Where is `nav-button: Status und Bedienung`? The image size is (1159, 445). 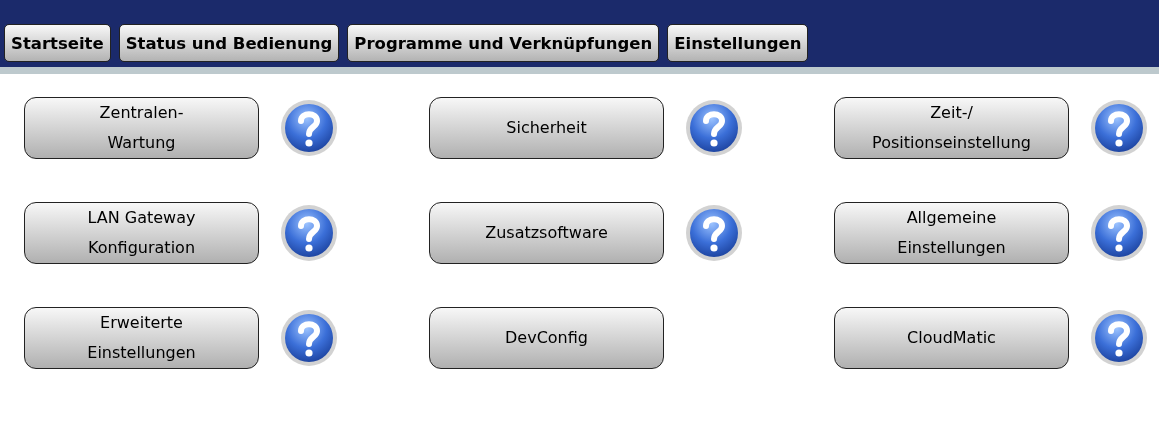
nav-button: Status und Bedienung is located at coordinates (229, 43).